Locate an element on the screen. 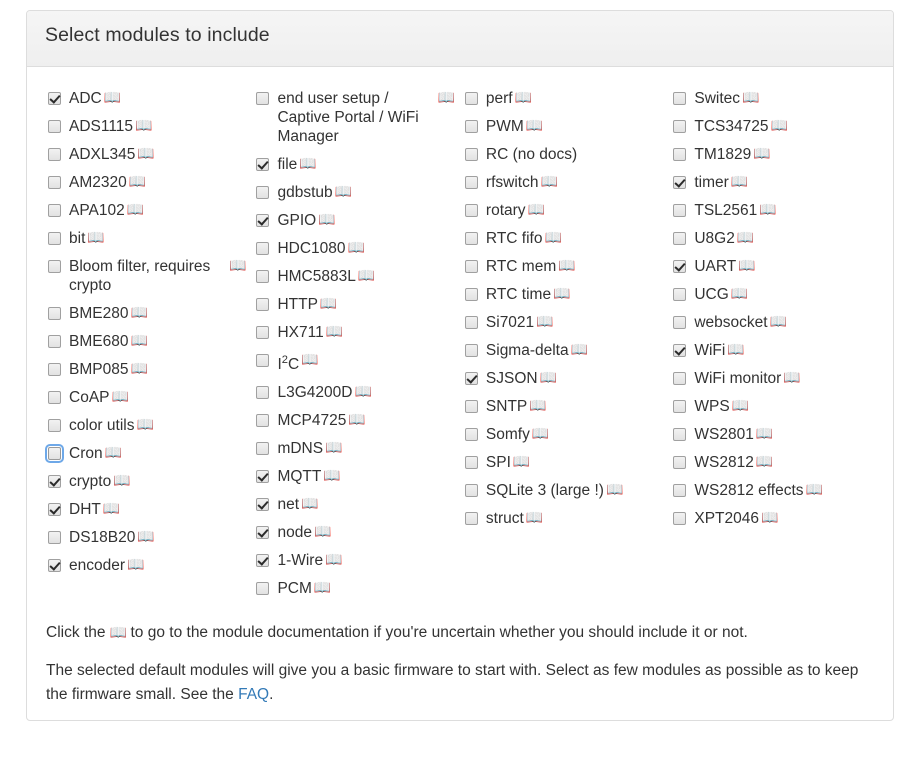 This screenshot has height=774, width=908. module-checkbox-rotary is located at coordinates (471, 210).